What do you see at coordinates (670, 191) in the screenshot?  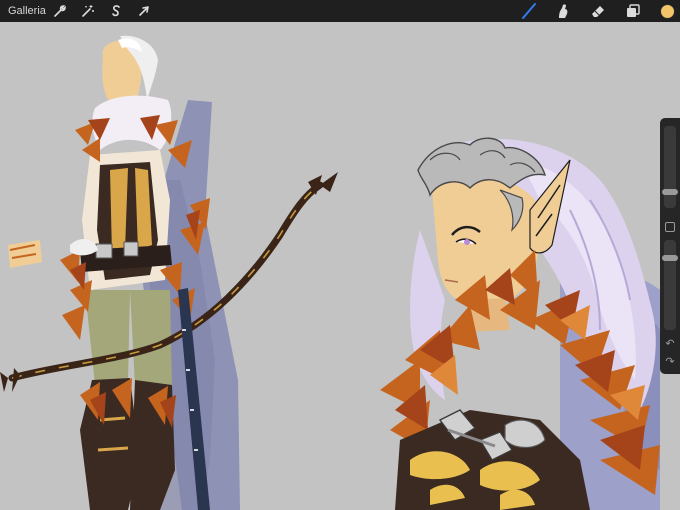 I see `brush-size-thumb` at bounding box center [670, 191].